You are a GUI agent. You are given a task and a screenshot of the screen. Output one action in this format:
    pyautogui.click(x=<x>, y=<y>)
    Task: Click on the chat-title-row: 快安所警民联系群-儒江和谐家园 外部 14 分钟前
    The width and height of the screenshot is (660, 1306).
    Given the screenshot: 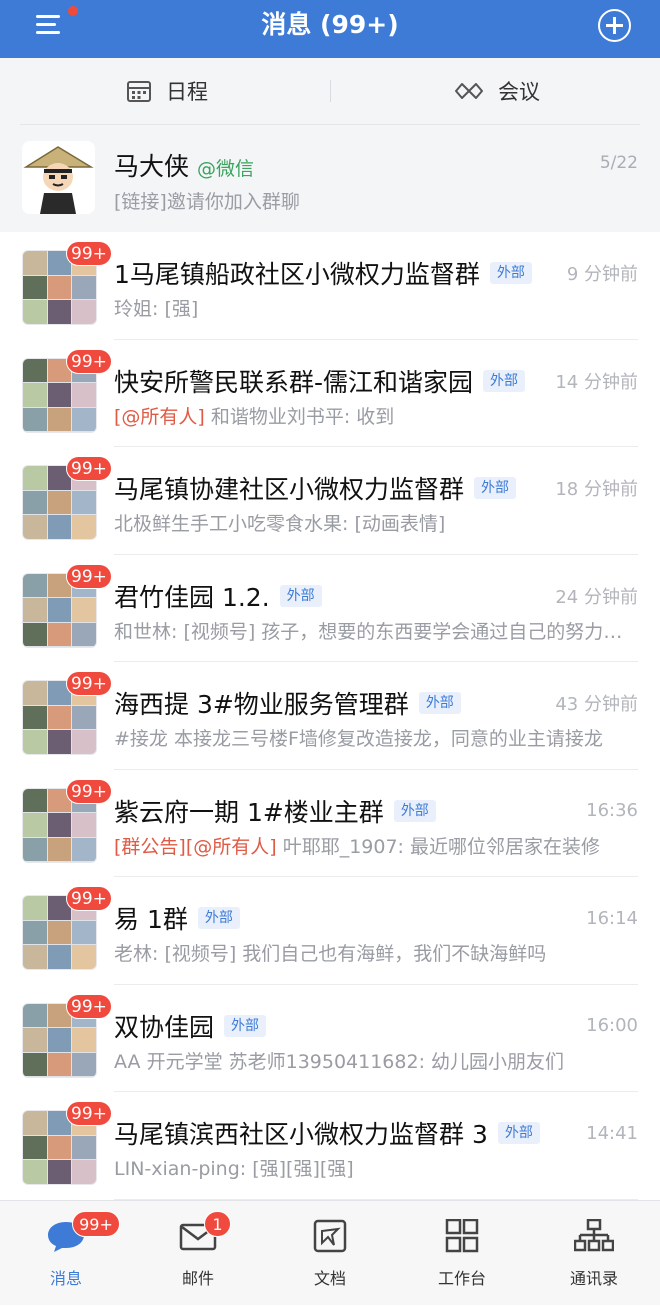 What is the action you would take?
    pyautogui.click(x=376, y=381)
    